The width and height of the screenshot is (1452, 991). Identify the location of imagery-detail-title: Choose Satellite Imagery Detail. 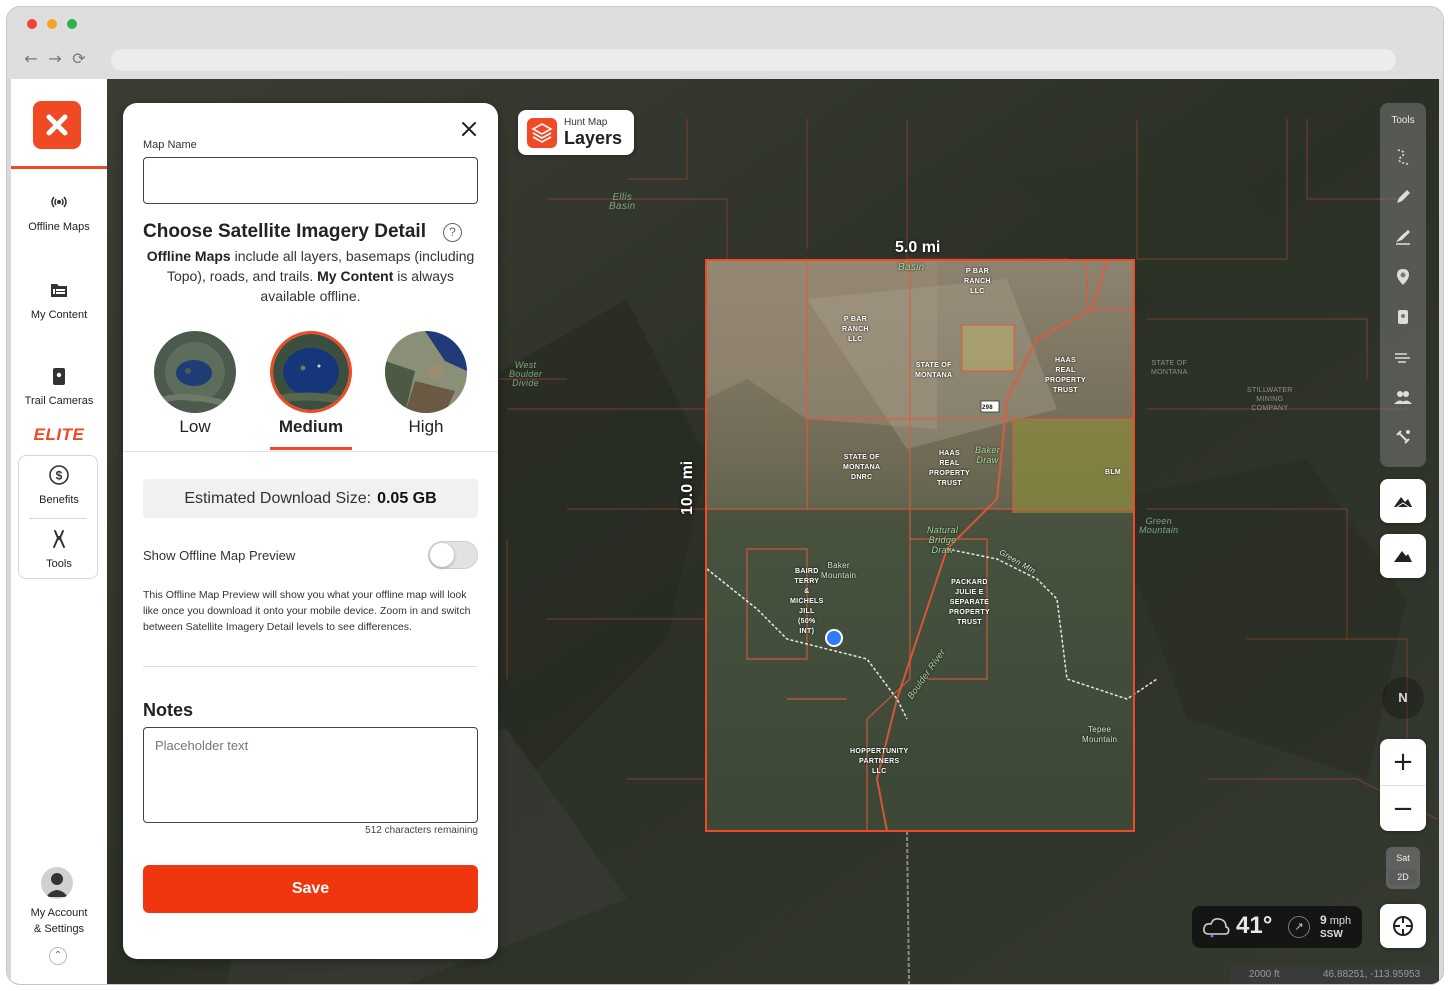
(284, 231).